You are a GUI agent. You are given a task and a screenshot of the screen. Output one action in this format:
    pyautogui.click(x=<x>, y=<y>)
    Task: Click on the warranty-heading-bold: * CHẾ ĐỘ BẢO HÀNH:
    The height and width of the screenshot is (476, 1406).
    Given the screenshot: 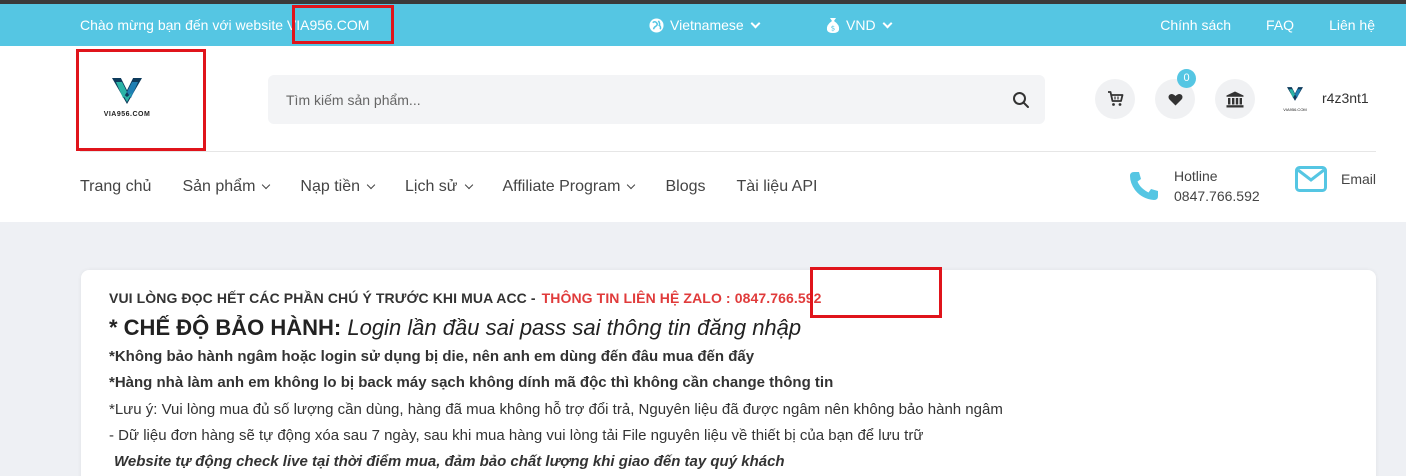 What is the action you would take?
    pyautogui.click(x=225, y=327)
    